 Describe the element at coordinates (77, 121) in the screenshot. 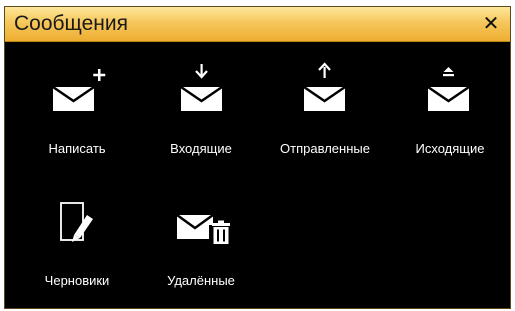

I see `compose-button: Написать` at that location.